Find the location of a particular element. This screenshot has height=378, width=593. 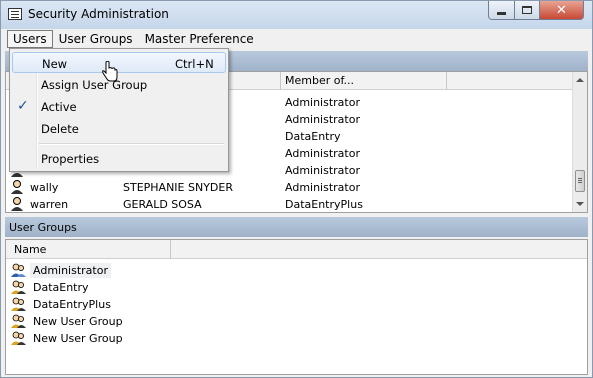

scroll-down-arrow-icon is located at coordinates (580, 204).